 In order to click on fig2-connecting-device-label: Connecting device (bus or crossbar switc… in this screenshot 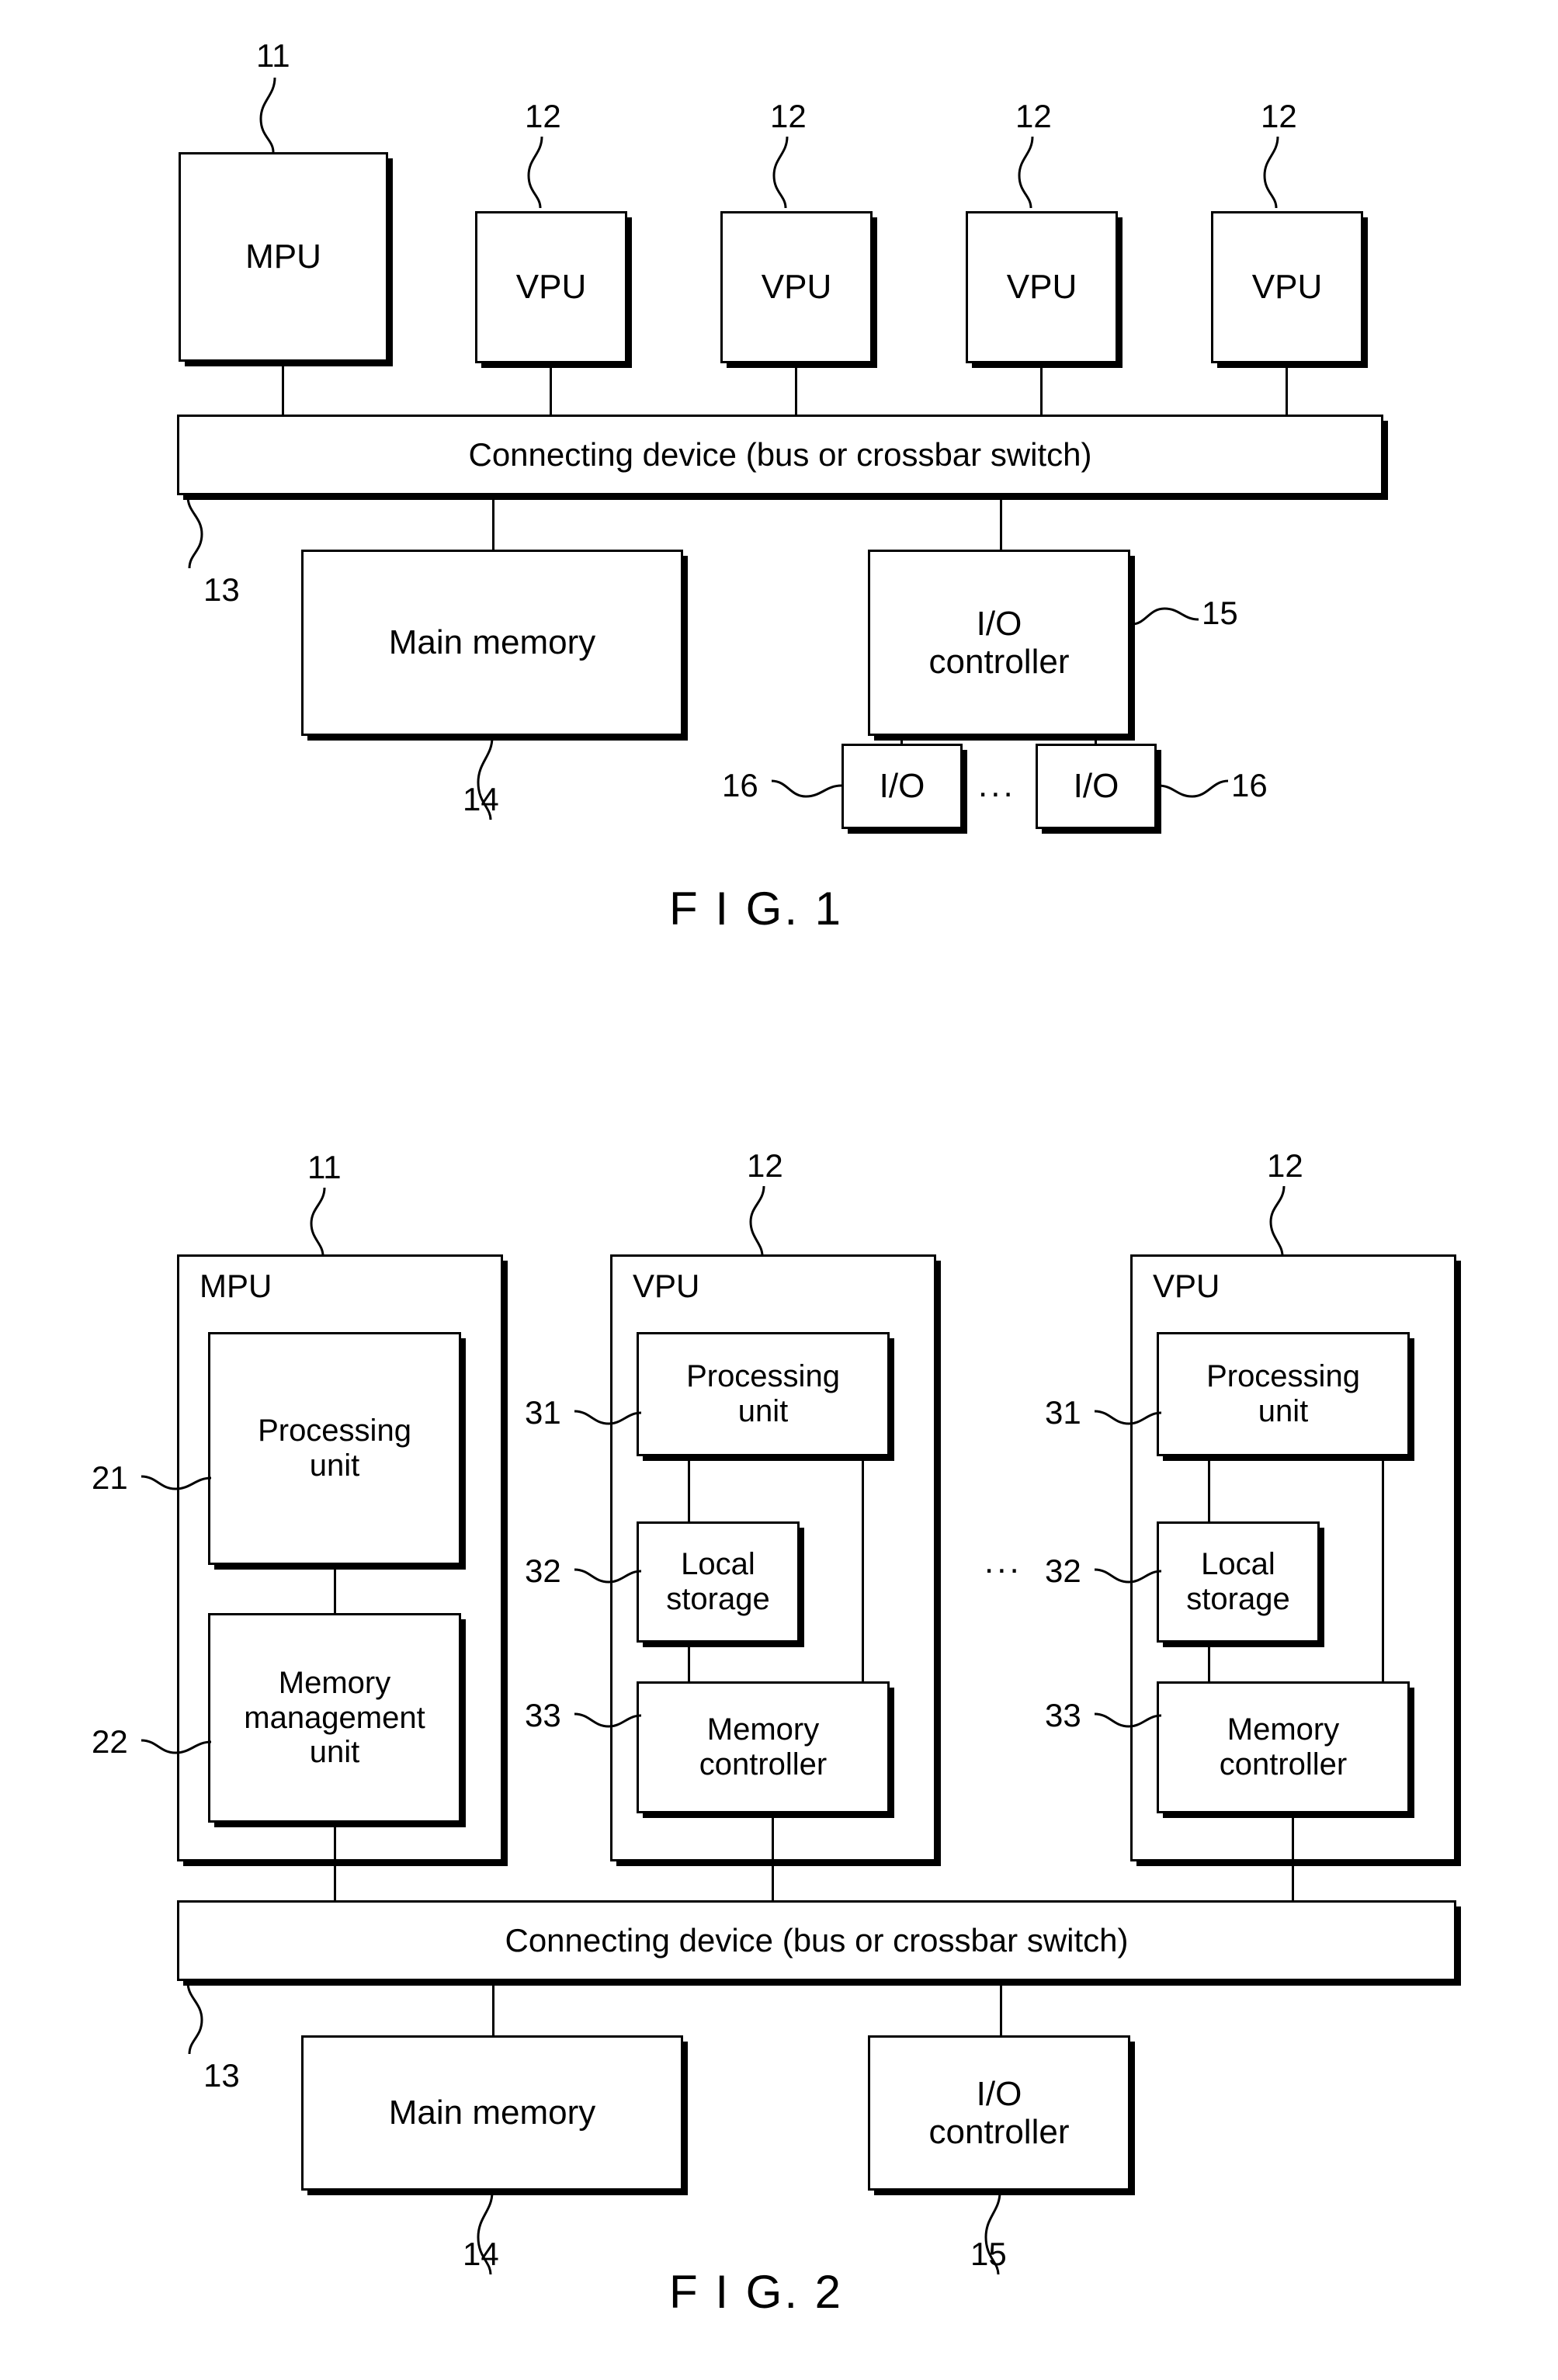, I will do `click(817, 1941)`.